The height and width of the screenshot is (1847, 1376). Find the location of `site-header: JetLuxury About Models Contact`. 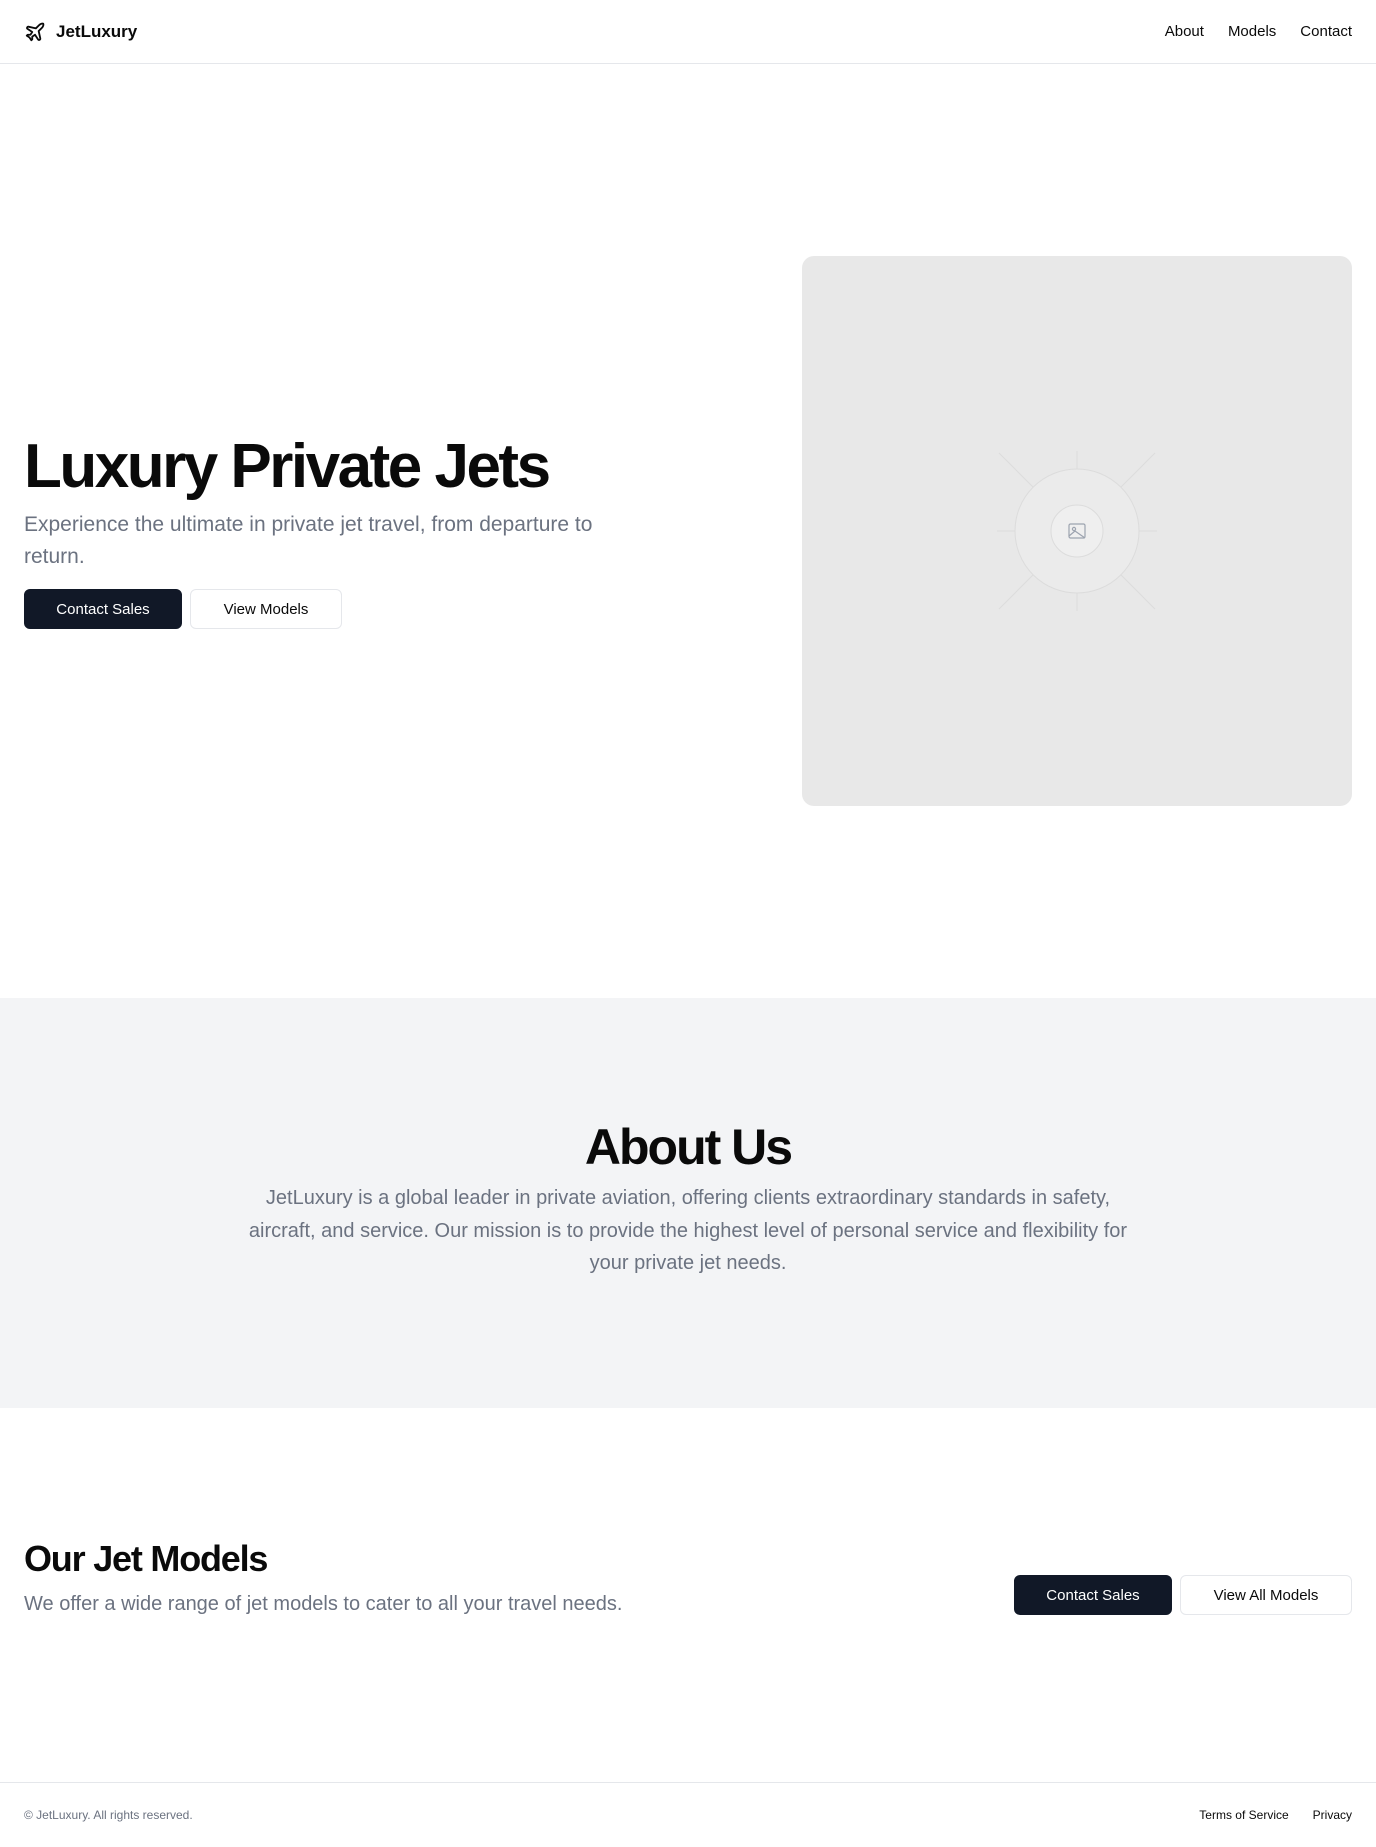

site-header: JetLuxury About Models Contact is located at coordinates (688, 32).